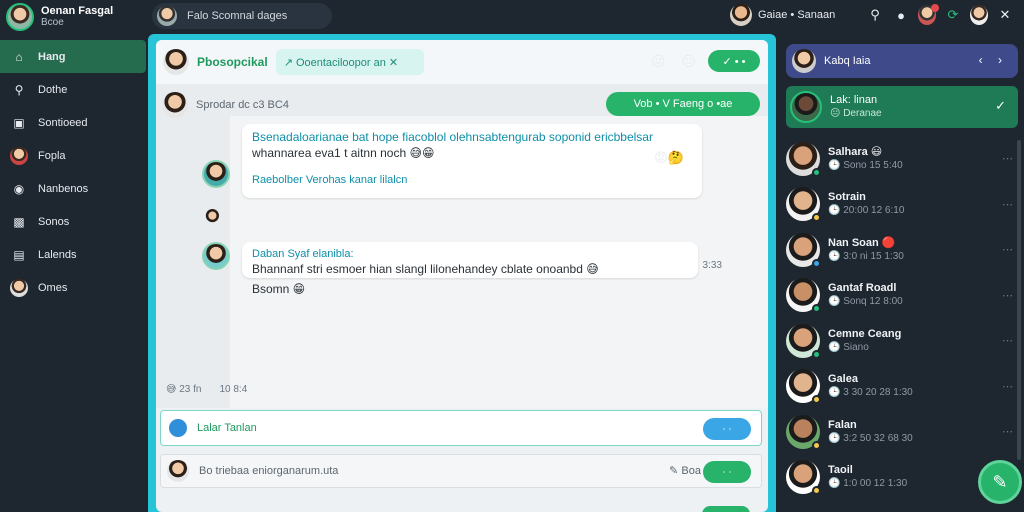  I want to click on send-button-label: ∙ ∙, so click(727, 472).